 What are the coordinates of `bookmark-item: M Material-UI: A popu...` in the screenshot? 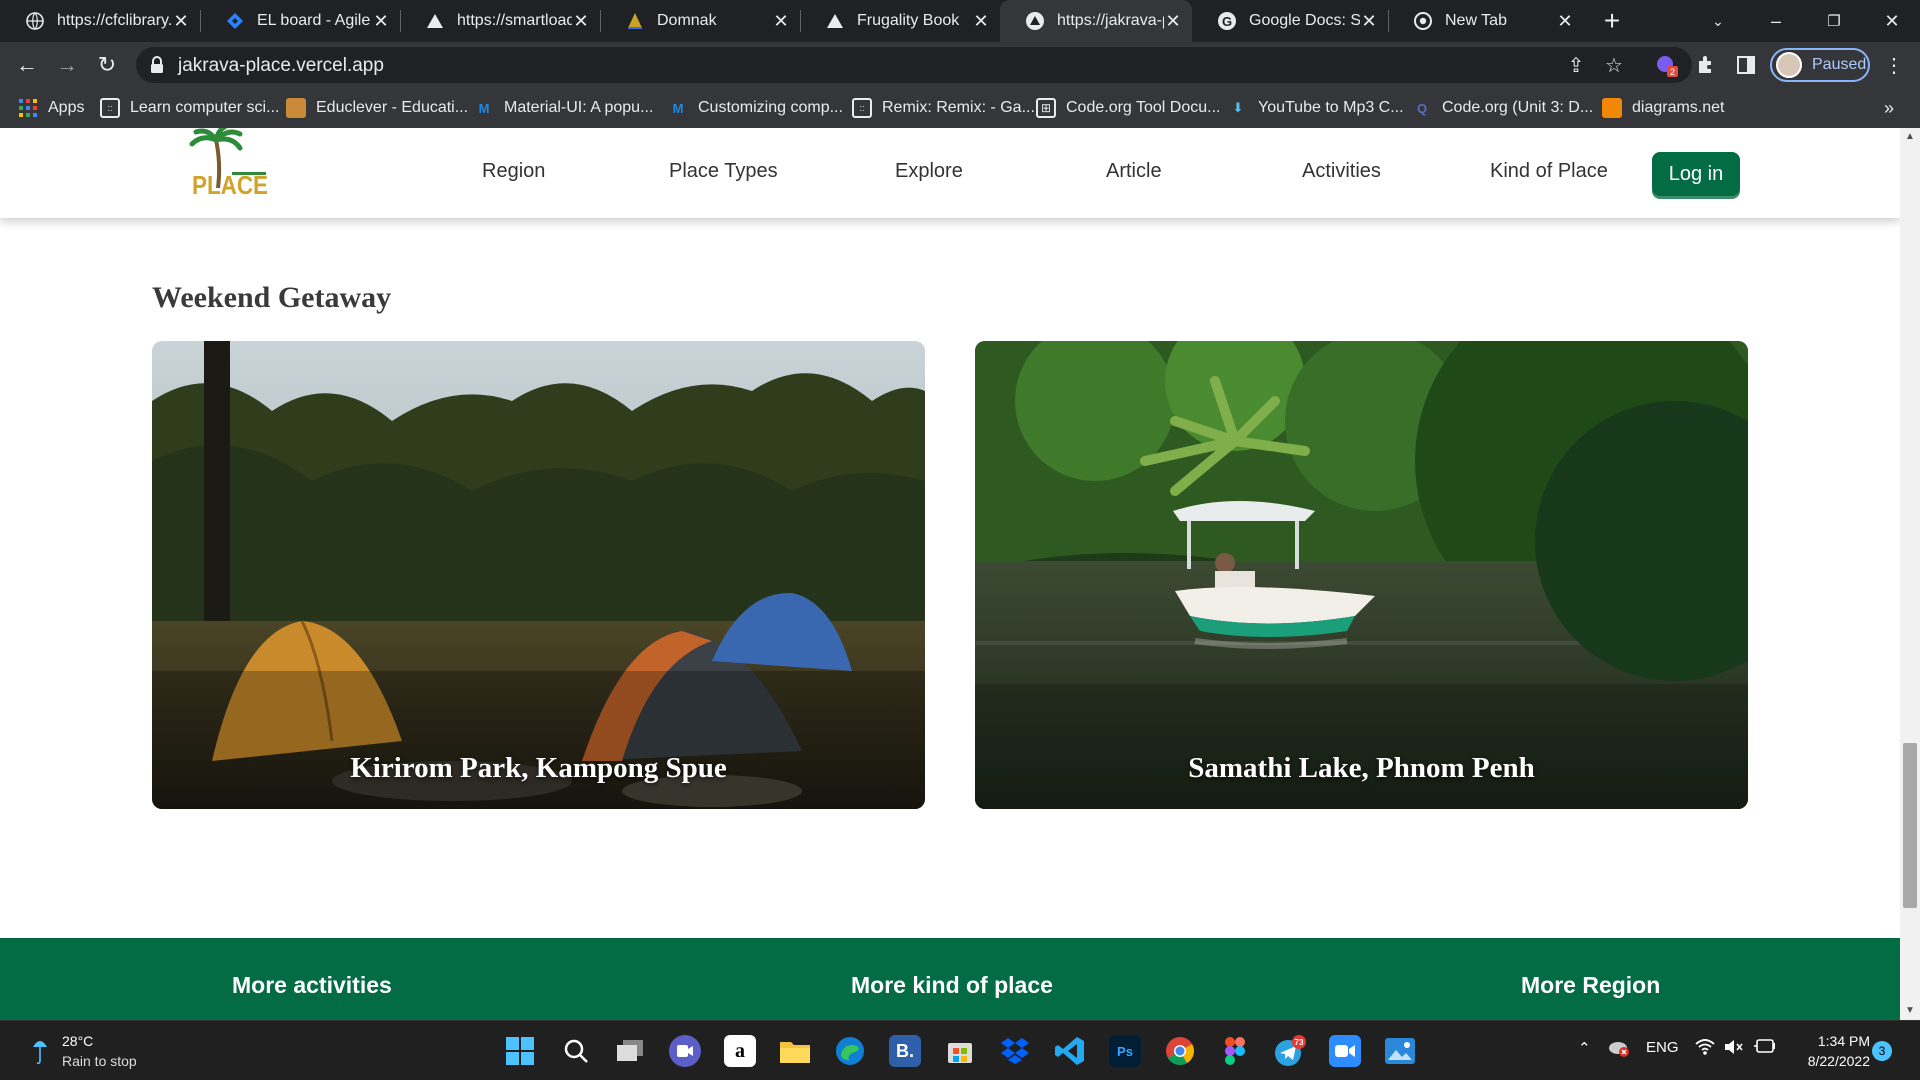 It's located at (564, 108).